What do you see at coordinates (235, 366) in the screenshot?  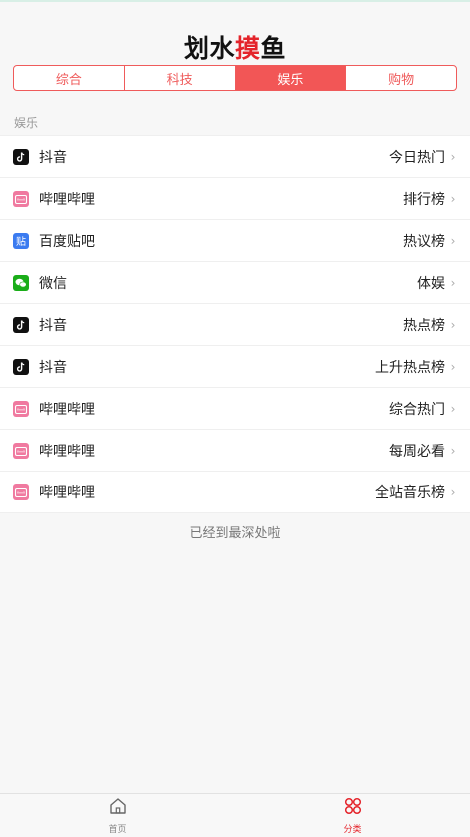 I see `list-item: 抖音 上升热点榜 ›` at bounding box center [235, 366].